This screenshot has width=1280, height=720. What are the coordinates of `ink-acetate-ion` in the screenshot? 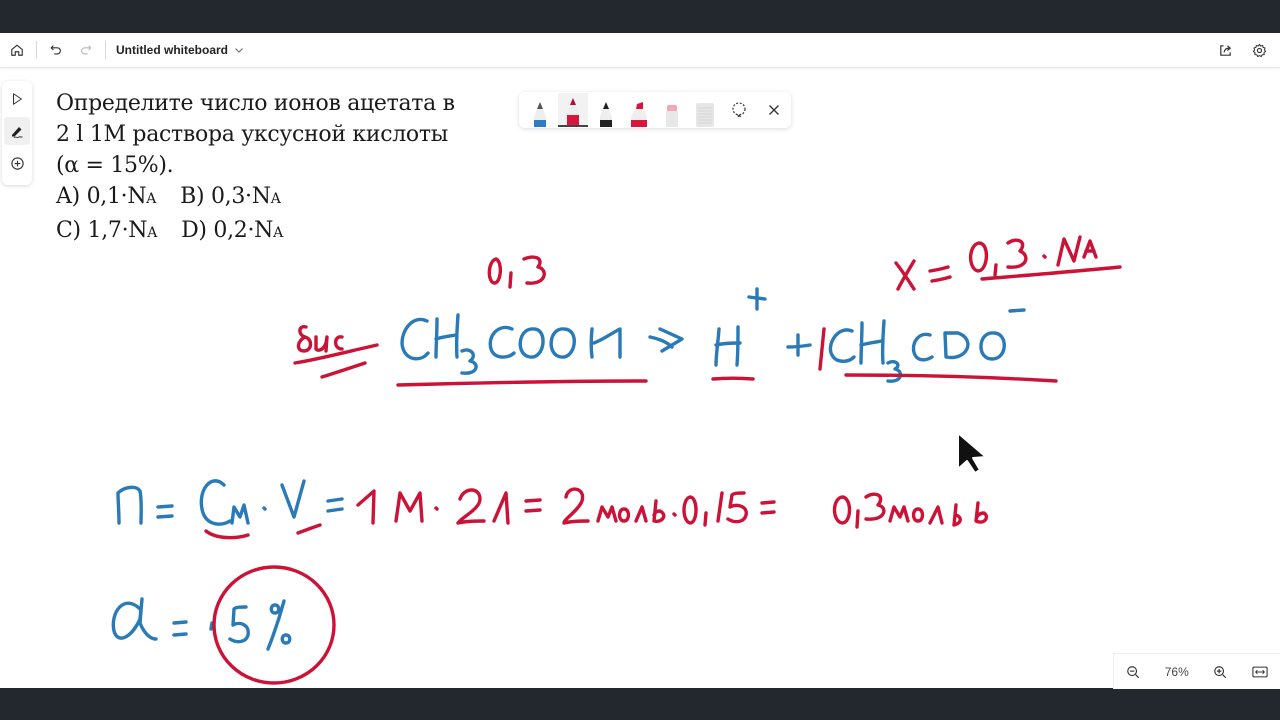 It's located at (906, 345).